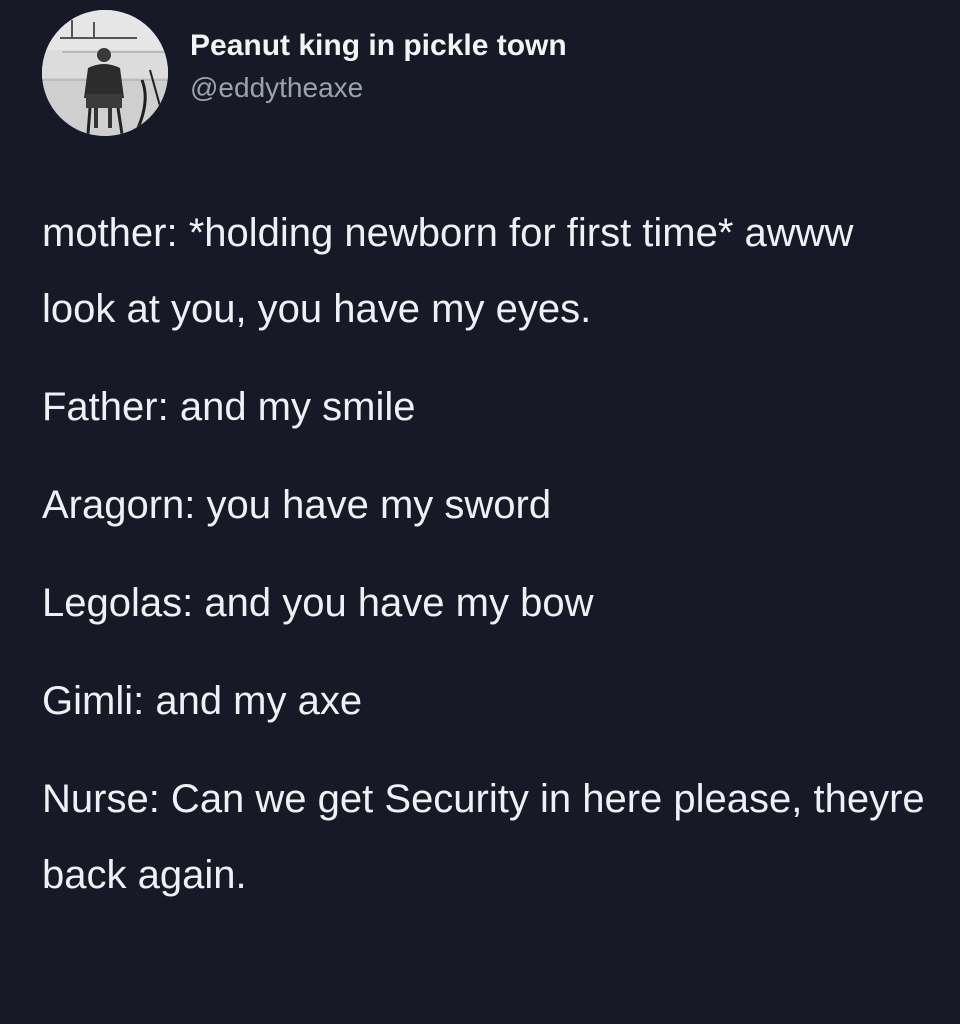  What do you see at coordinates (318, 603) in the screenshot?
I see `tweet-line: Legolas: and you have my bow` at bounding box center [318, 603].